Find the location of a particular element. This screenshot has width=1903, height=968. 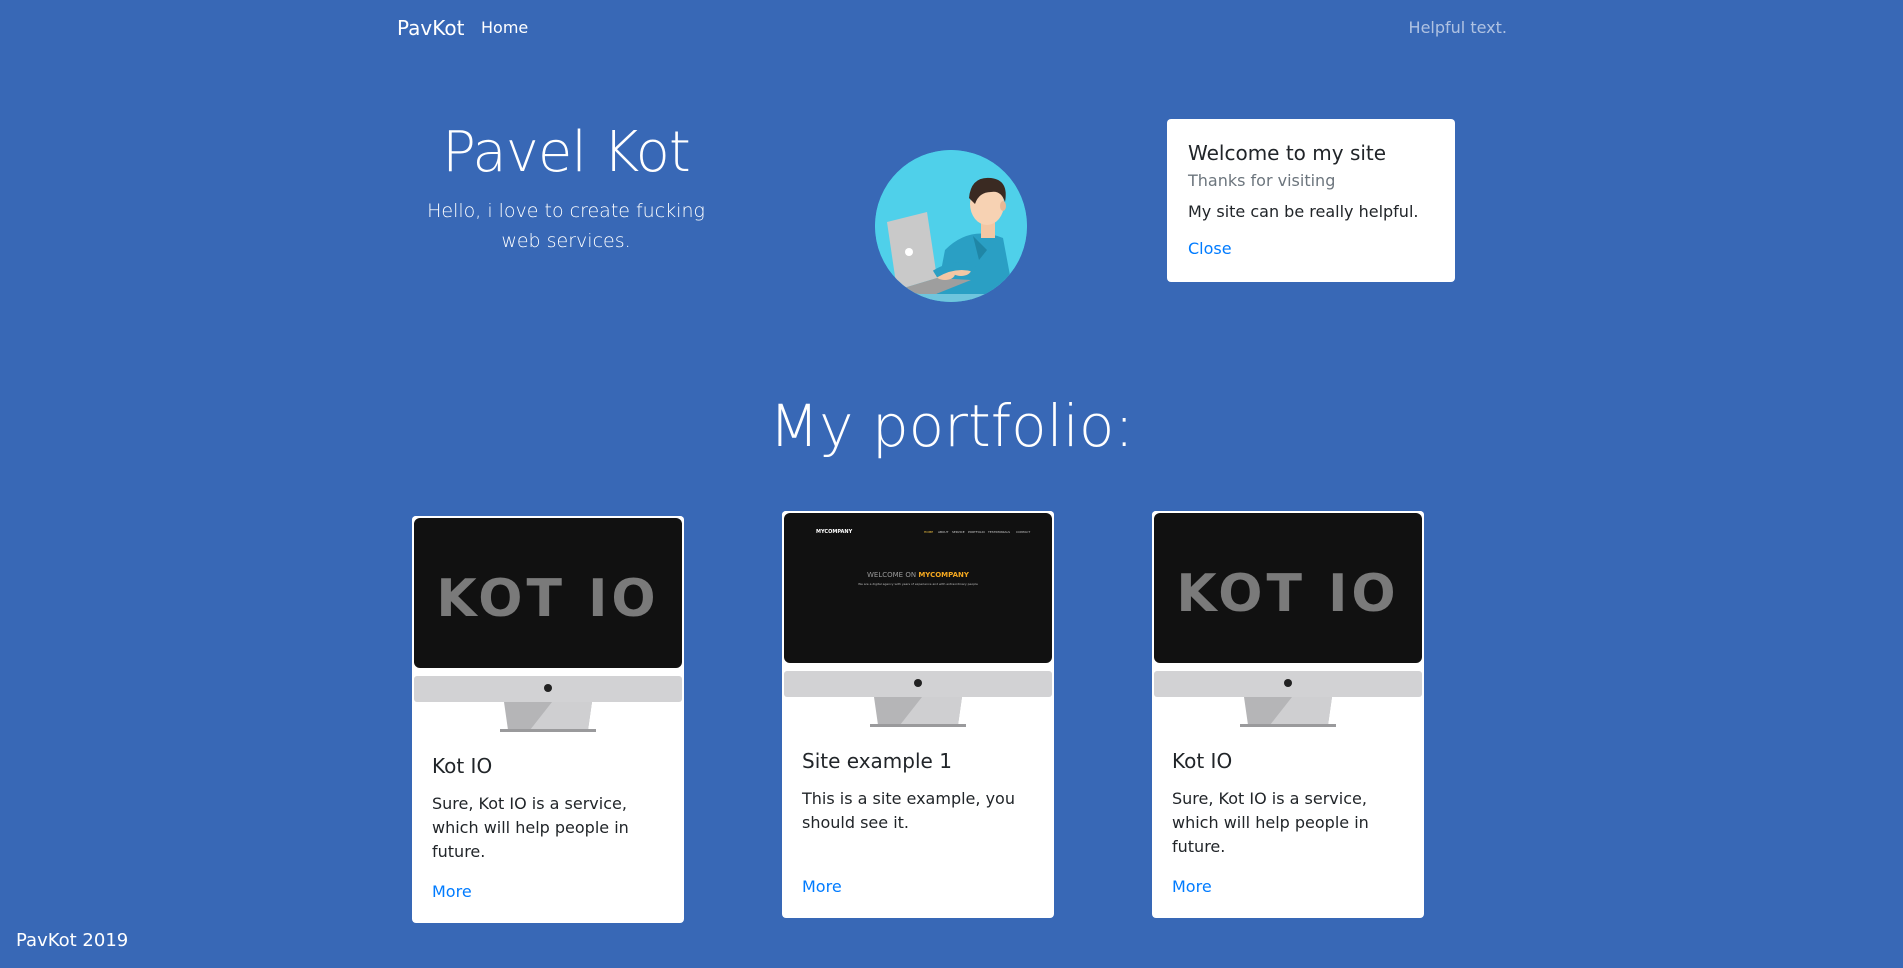

navbar: PavKot Home Helpful text. is located at coordinates (951, 28).